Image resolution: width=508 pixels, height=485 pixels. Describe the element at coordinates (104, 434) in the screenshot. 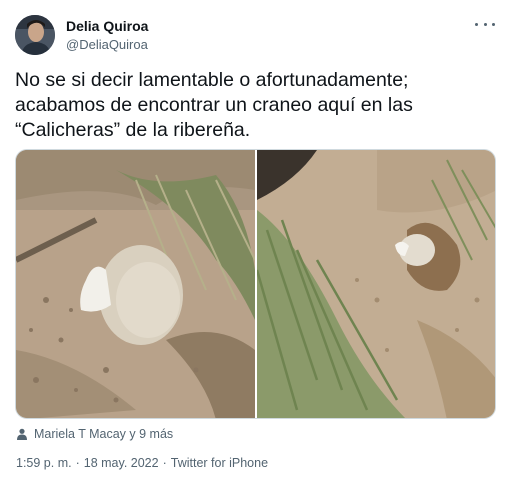

I see `tagged-users-text: Mariela T Macay y 9 más` at that location.